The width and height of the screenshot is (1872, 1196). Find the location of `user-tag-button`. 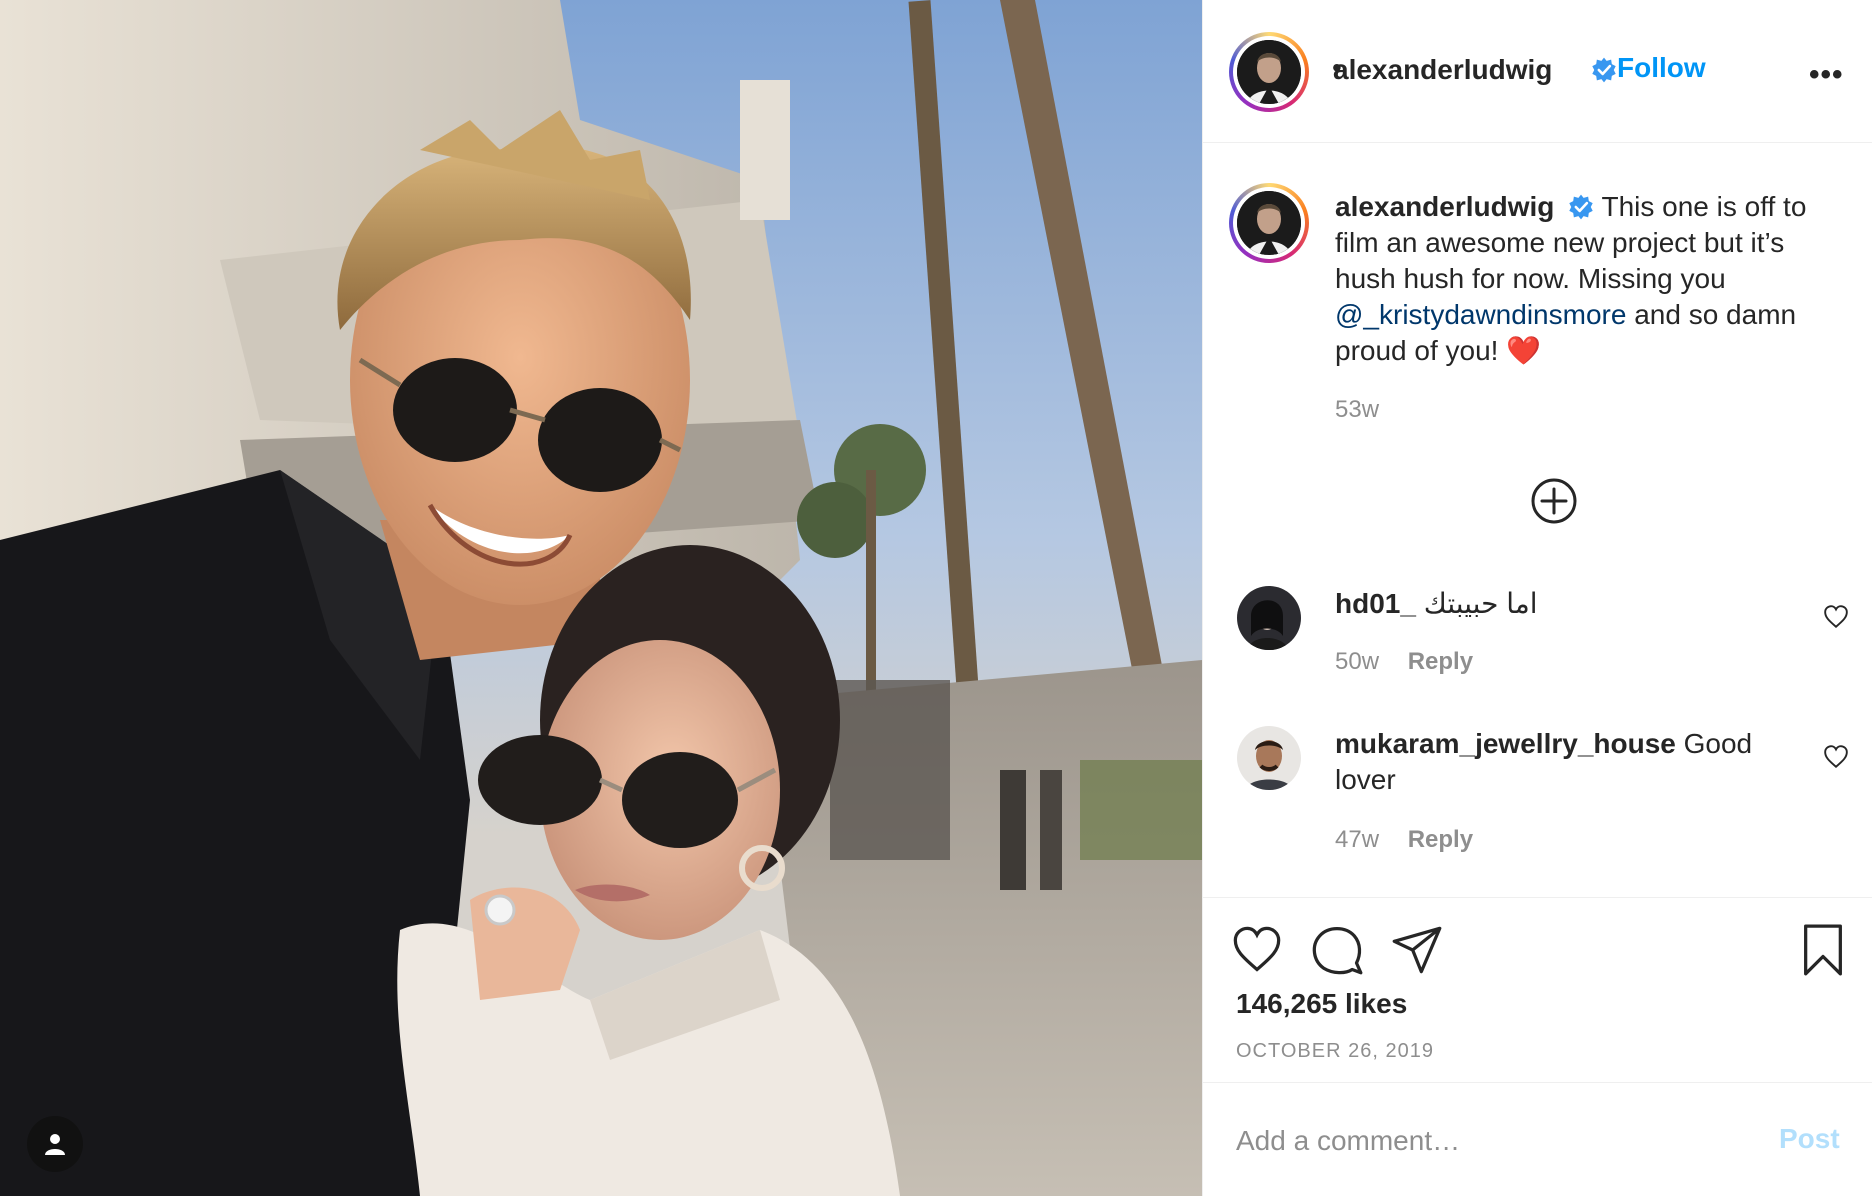

user-tag-button is located at coordinates (55, 1144).